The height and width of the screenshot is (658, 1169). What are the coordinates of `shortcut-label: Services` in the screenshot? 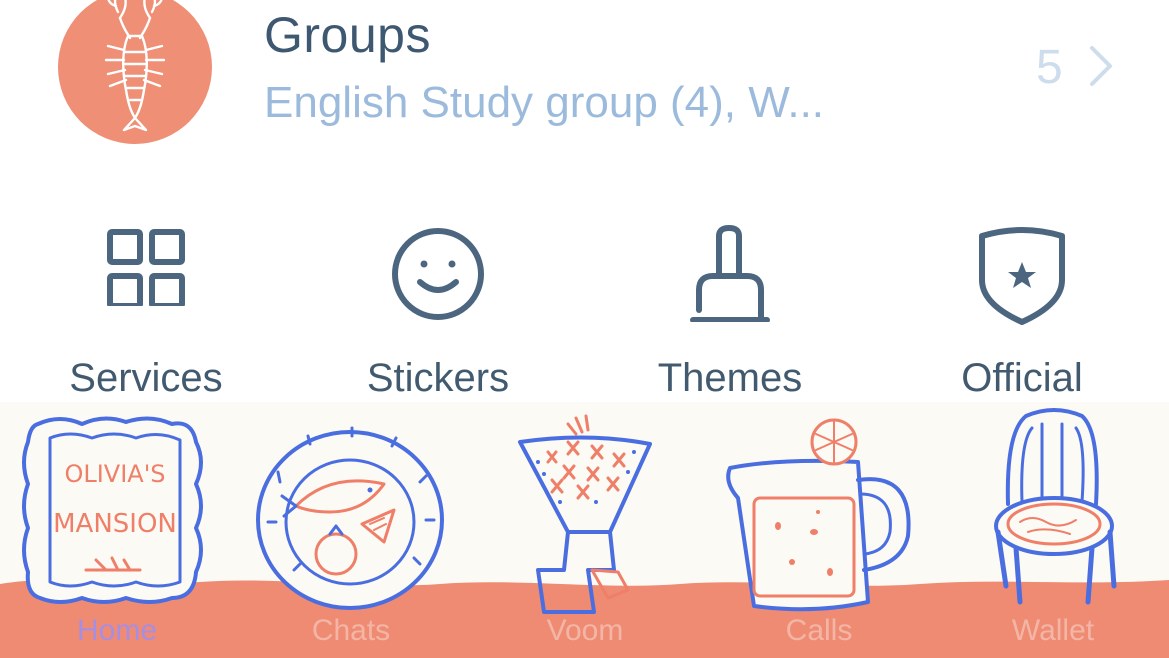 It's located at (146, 378).